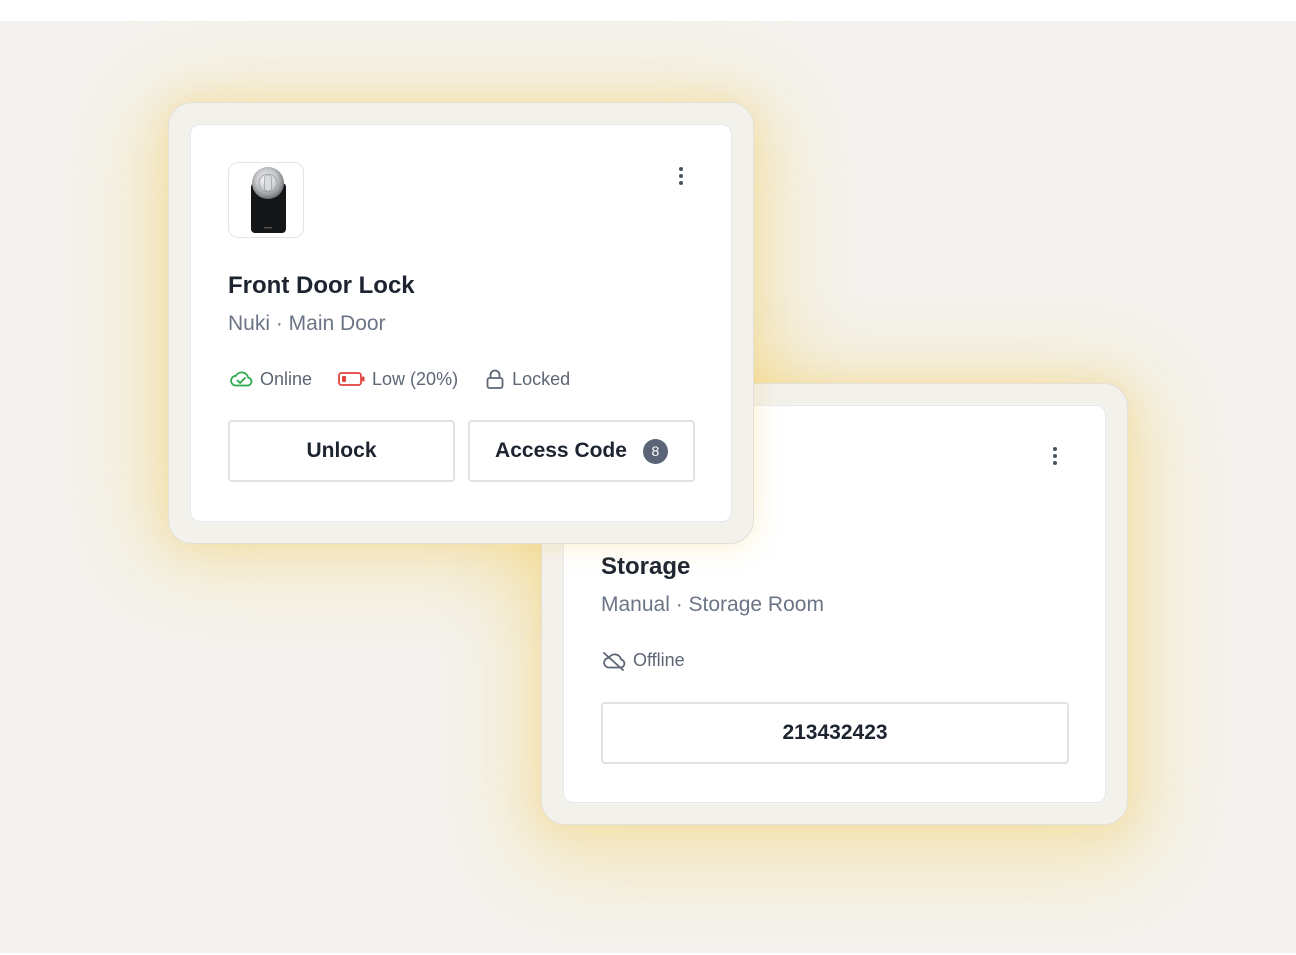  I want to click on access-code-count-badge: 8, so click(655, 451).